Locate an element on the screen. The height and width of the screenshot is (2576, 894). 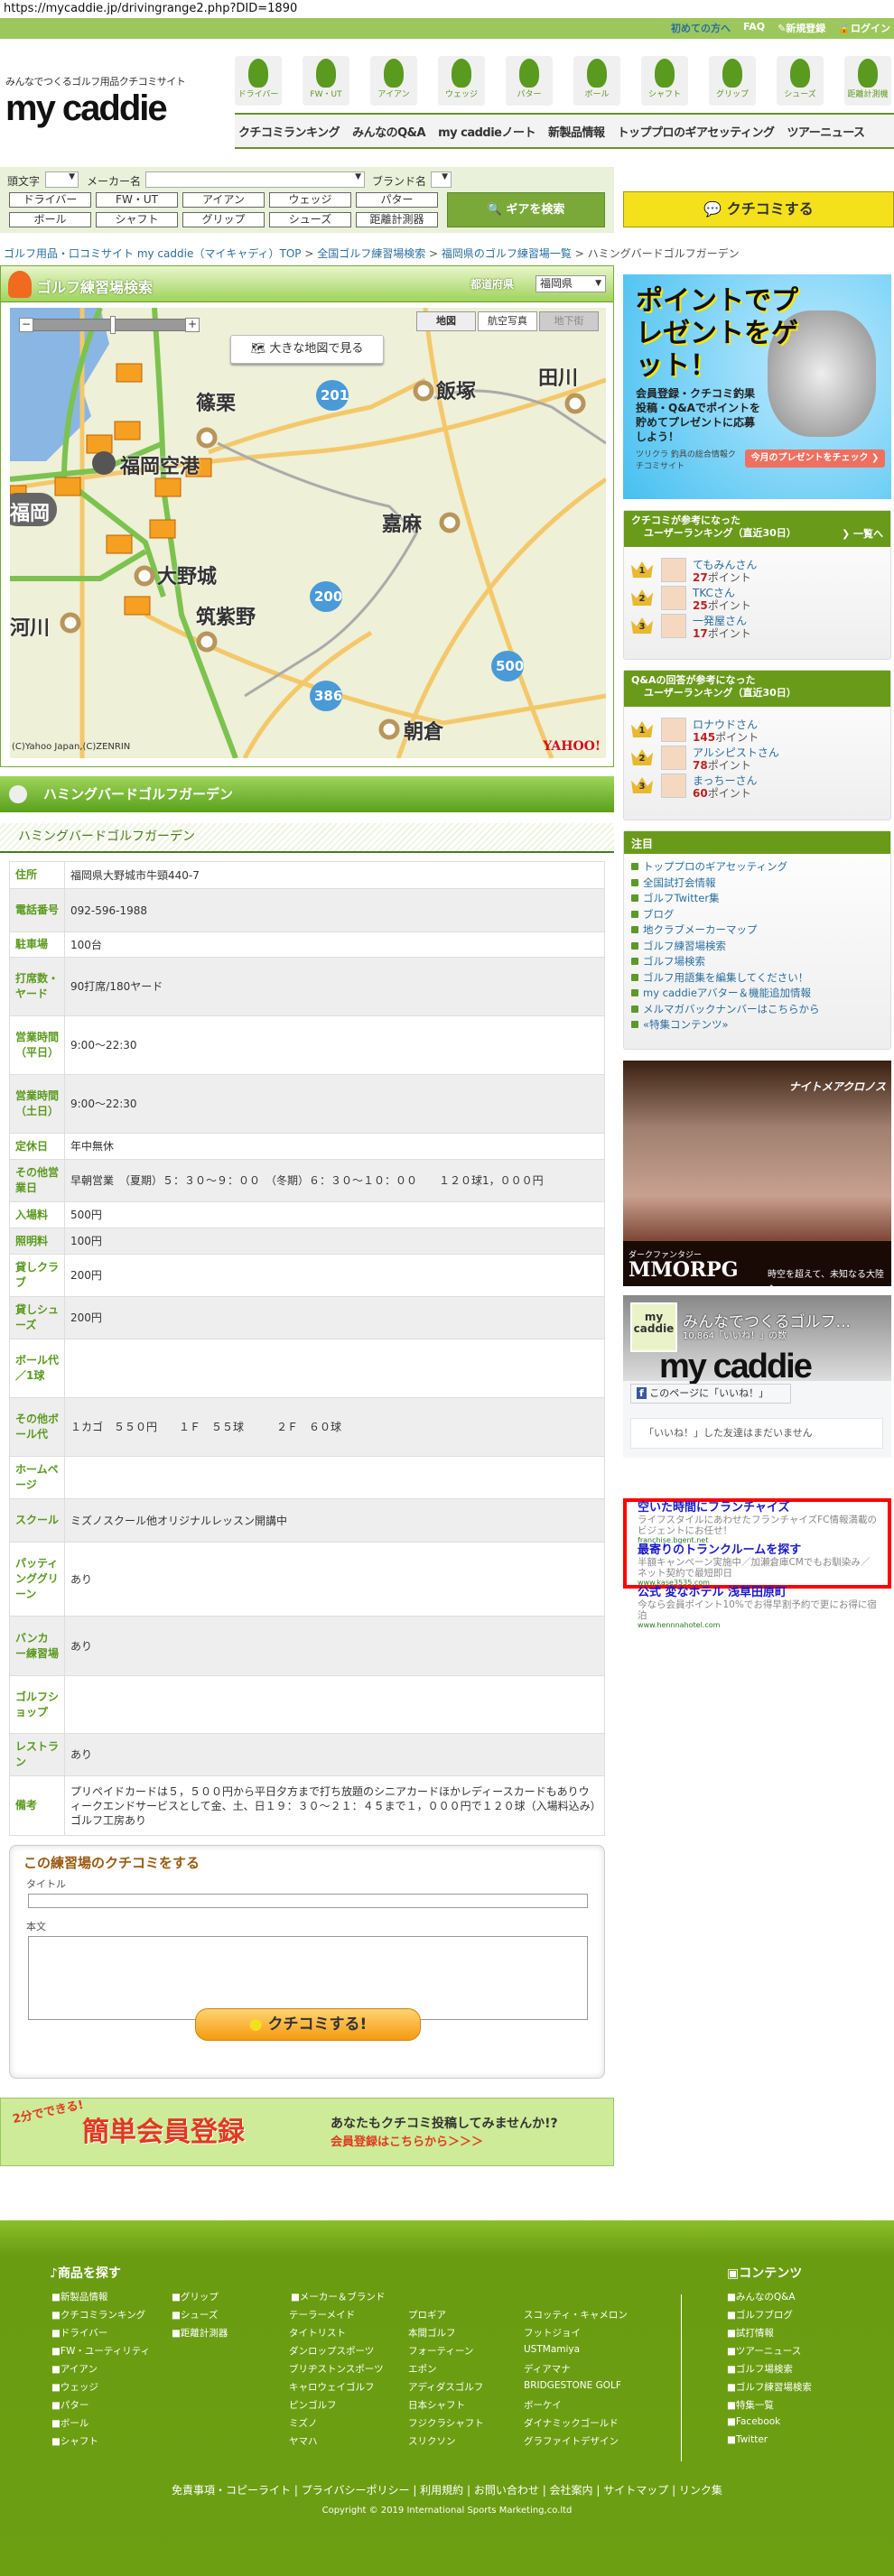
ad-title: 空いた時間にフランチャイズ is located at coordinates (758, 1508).